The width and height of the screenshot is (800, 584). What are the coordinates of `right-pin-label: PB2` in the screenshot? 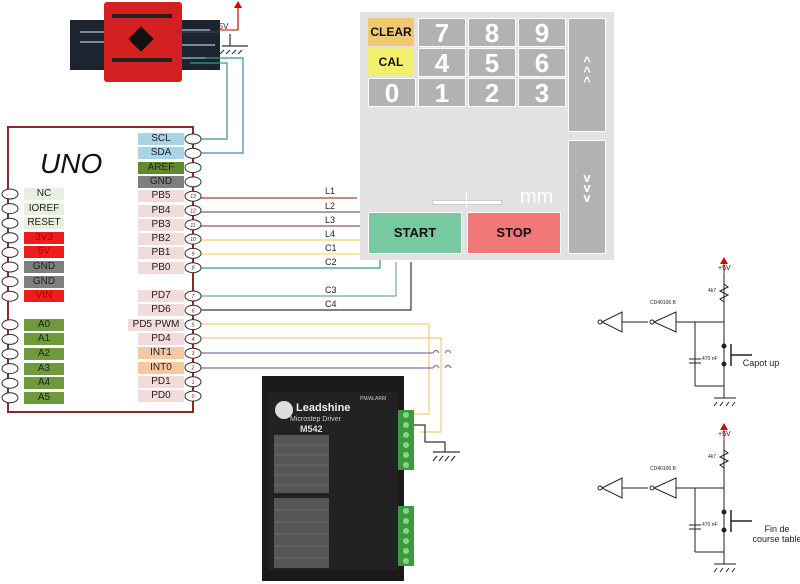 It's located at (161, 239).